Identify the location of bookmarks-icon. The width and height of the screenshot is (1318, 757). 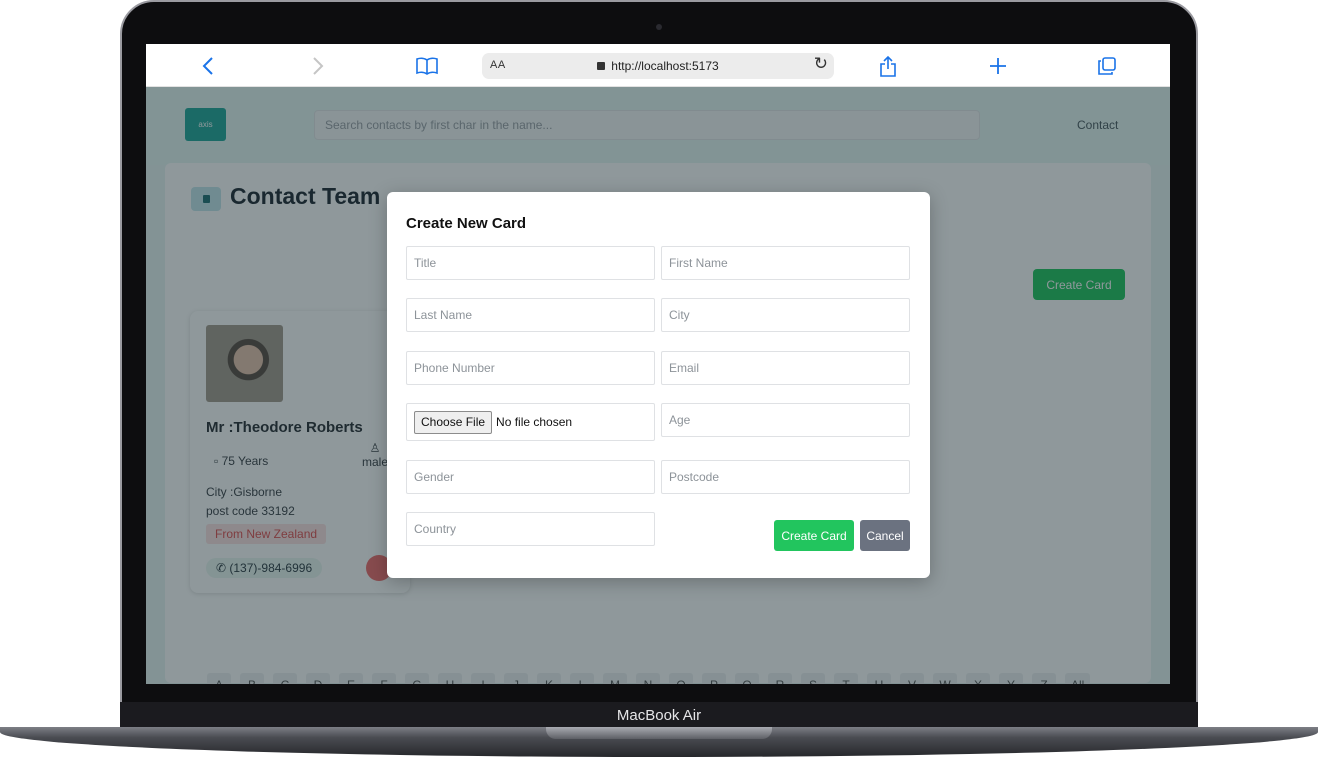
(427, 66).